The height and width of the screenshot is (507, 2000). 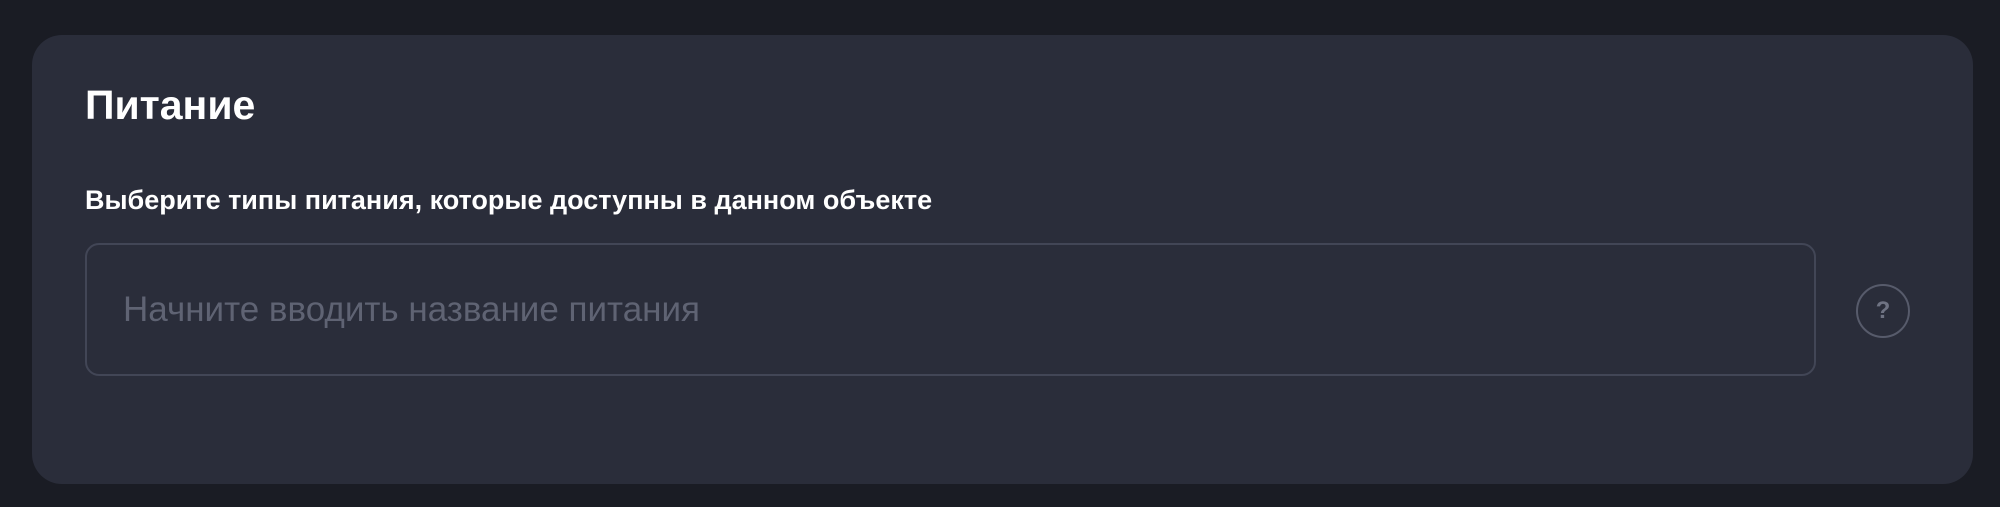 I want to click on help-button: ?, so click(x=1883, y=311).